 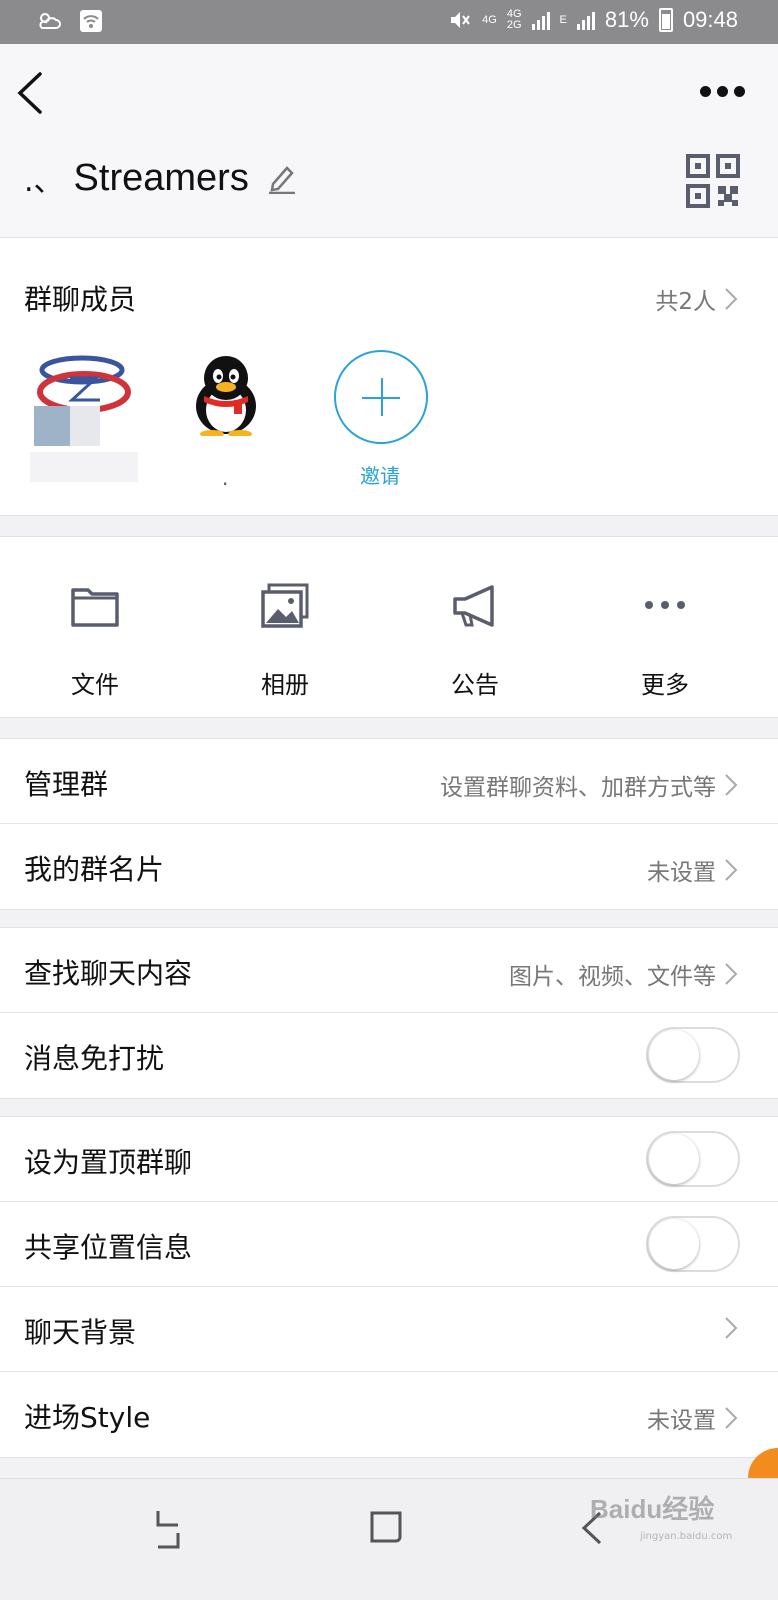 What do you see at coordinates (389, 866) in the screenshot?
I see `row-my-card: 我的群名片 未设置` at bounding box center [389, 866].